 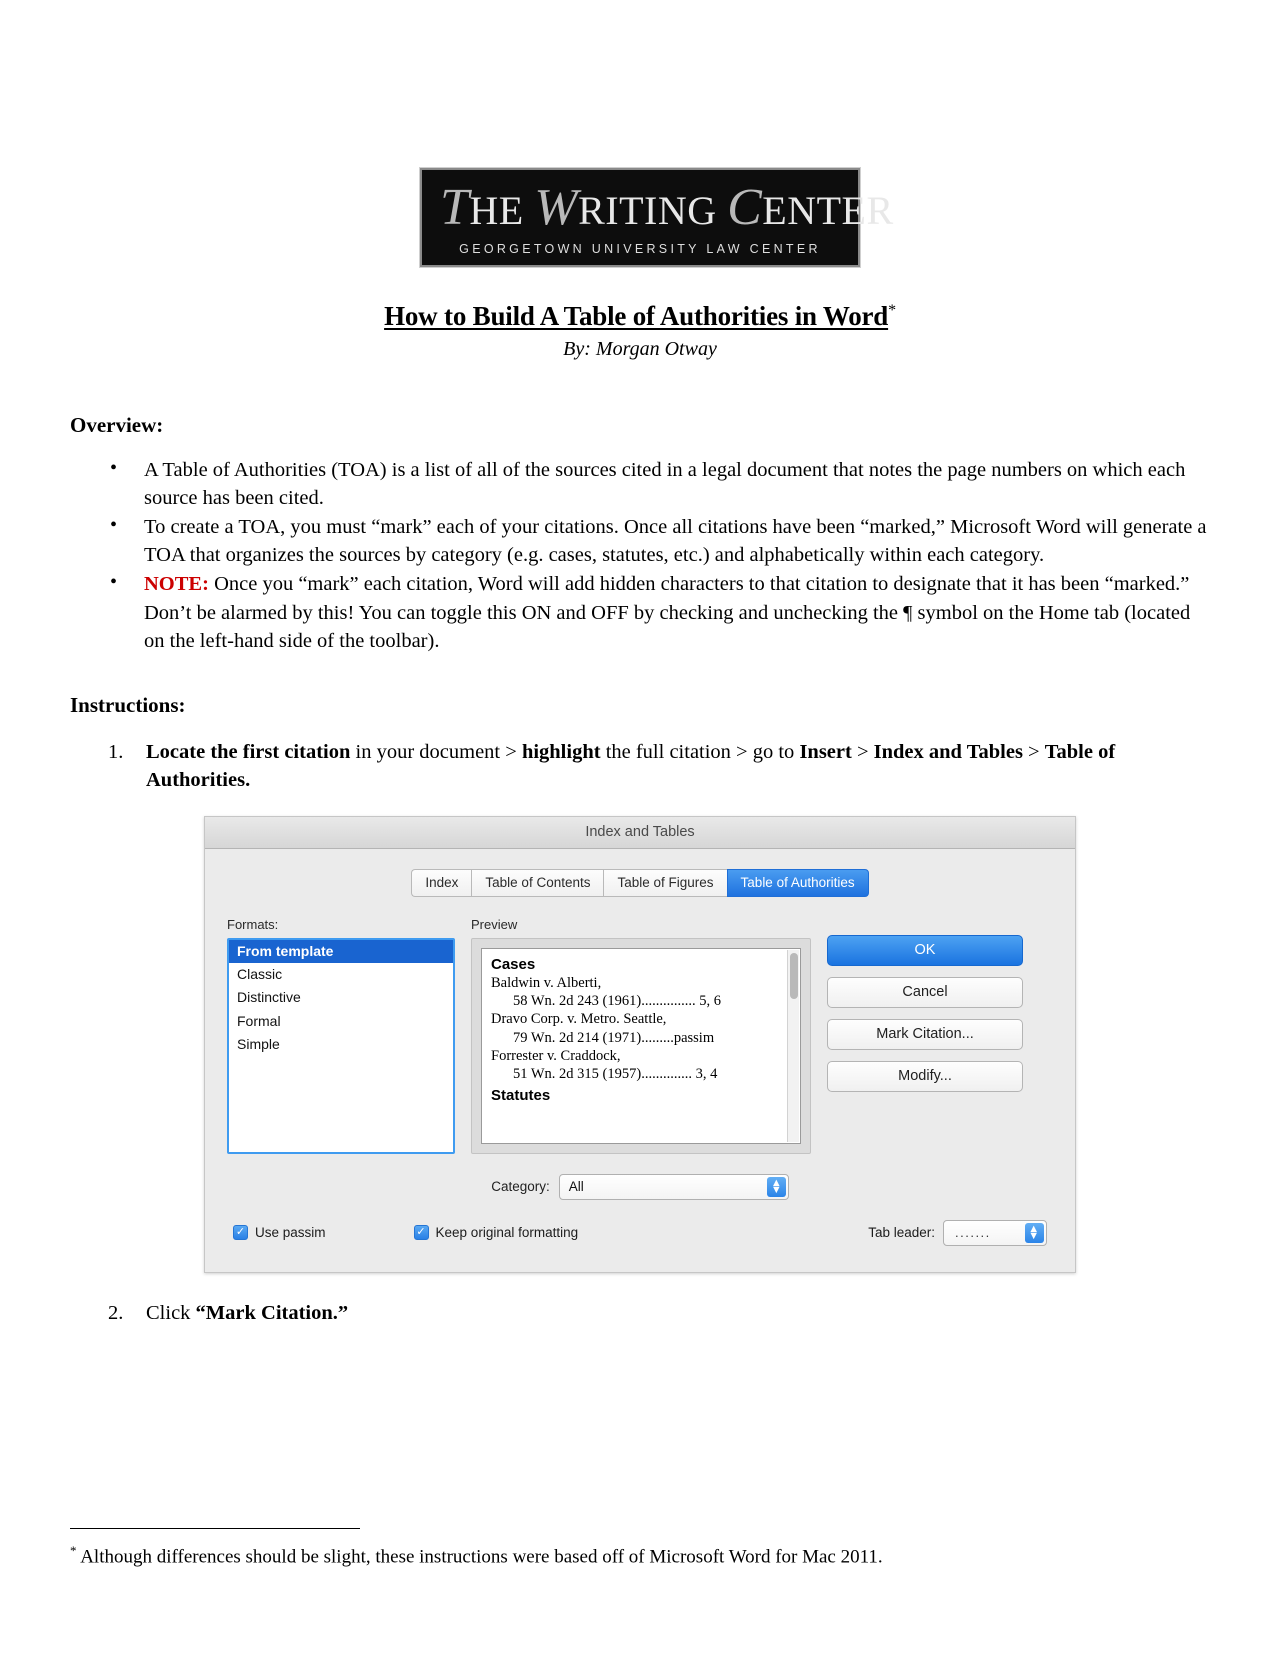 I want to click on logo-subtitle: GEORGETOWN UNIVERSITY LAW CENTER, so click(x=640, y=249).